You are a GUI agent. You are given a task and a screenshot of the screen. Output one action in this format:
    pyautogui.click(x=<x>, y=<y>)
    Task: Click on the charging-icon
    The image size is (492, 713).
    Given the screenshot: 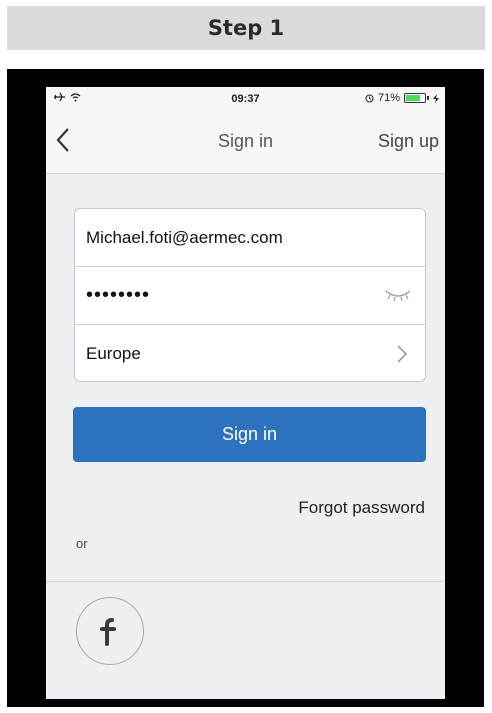 What is the action you would take?
    pyautogui.click(x=436, y=98)
    